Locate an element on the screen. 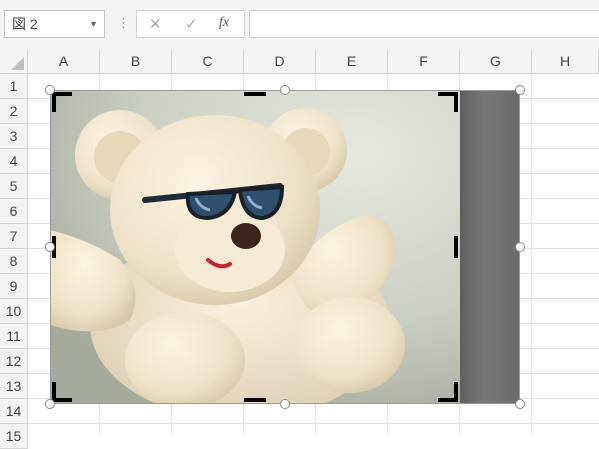 Image resolution: width=599 pixels, height=449 pixels. resize-handle-bottom-left is located at coordinates (50, 404).